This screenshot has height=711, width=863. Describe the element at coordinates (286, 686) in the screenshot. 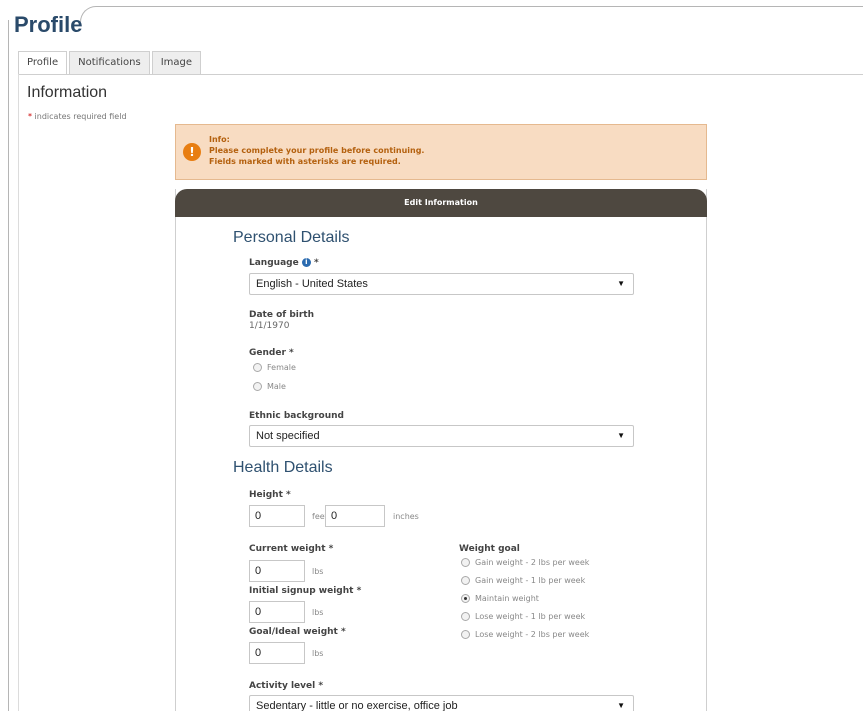

I see `activity-level-label: Activity level *` at that location.